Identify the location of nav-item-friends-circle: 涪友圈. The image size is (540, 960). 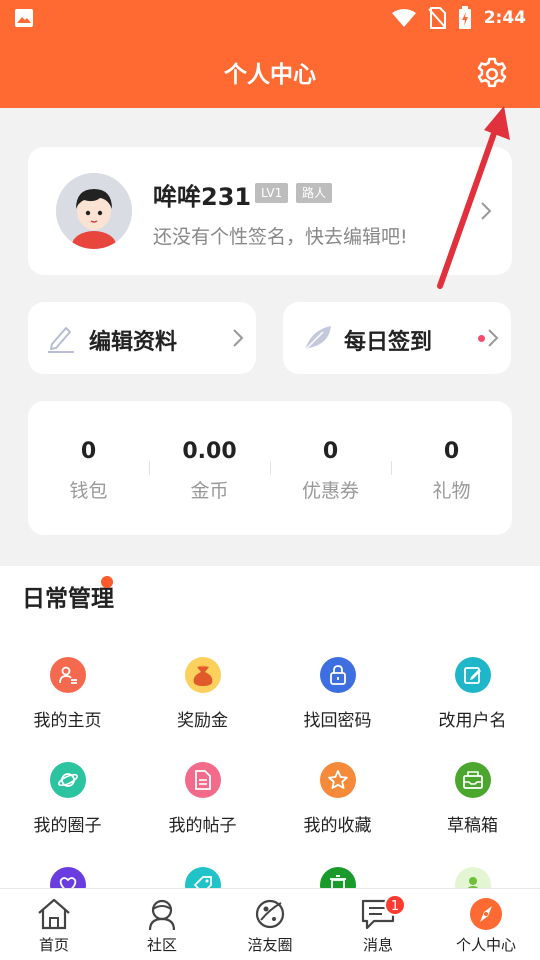
(270, 925).